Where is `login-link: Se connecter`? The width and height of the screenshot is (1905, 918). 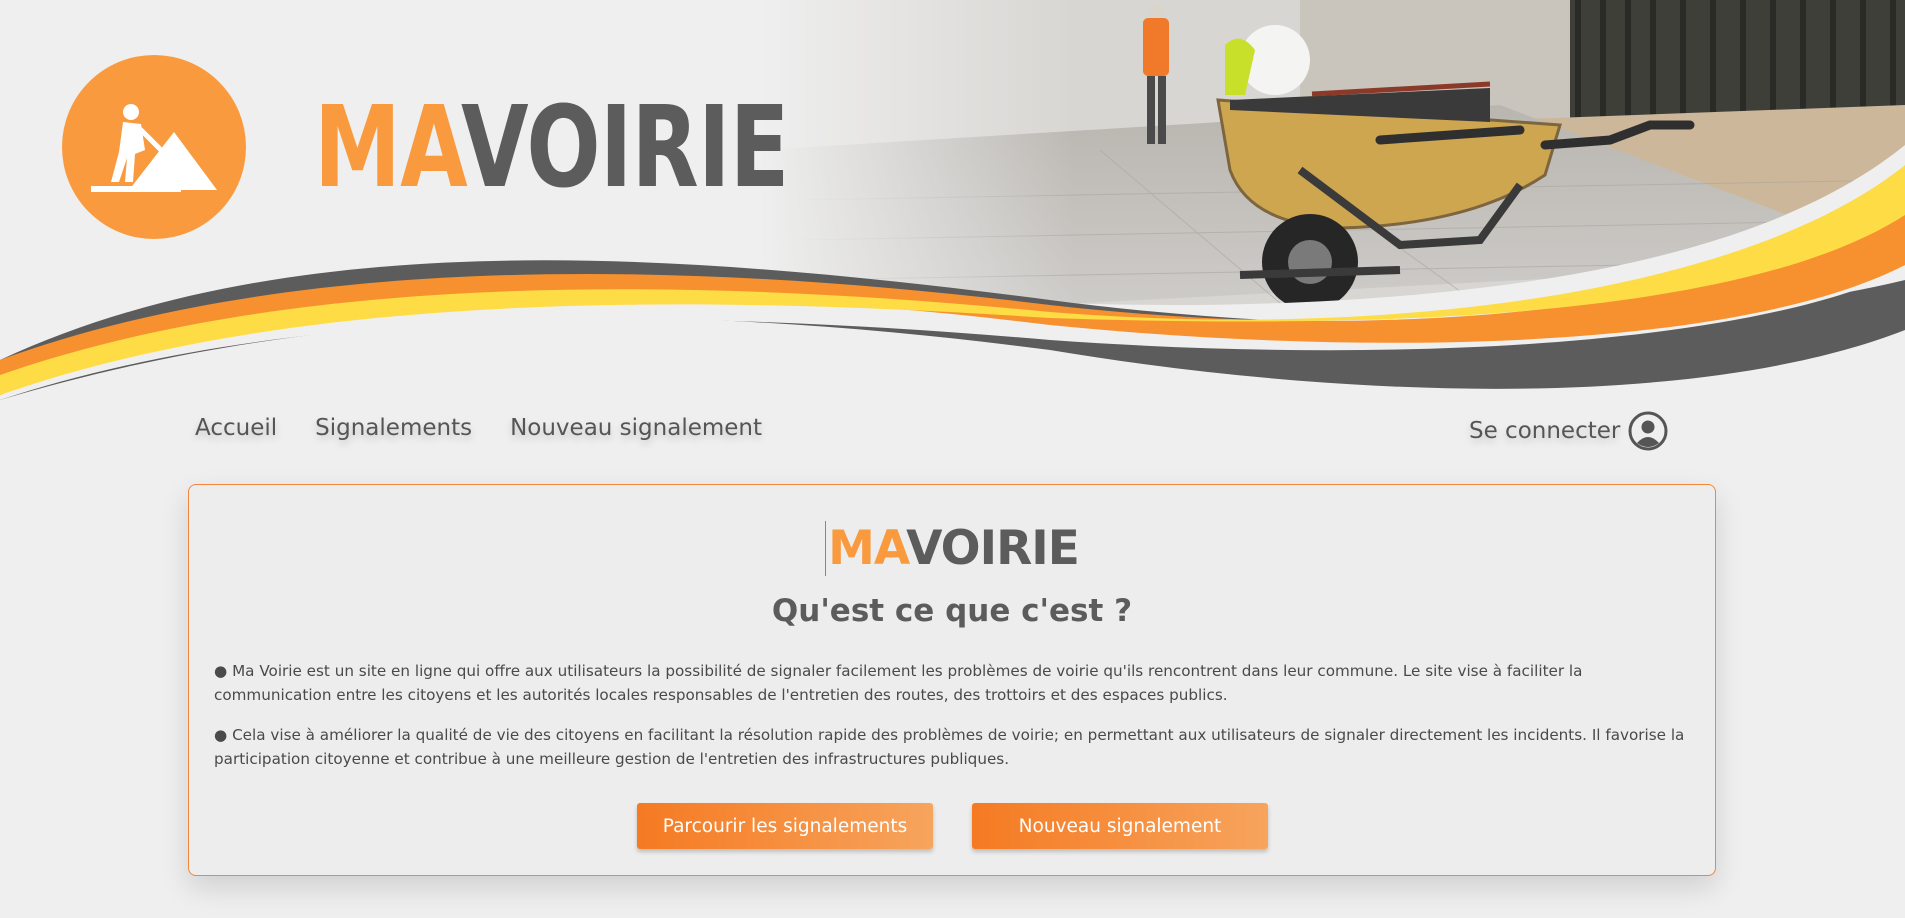
login-link: Se connecter is located at coordinates (1568, 430).